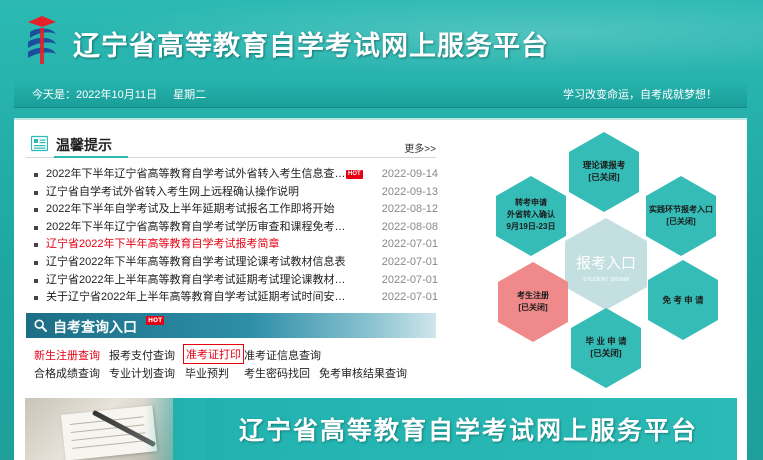 Image resolution: width=763 pixels, height=460 pixels. I want to click on date-display: 今天是：2022年10月11日 星期二, so click(124, 94).